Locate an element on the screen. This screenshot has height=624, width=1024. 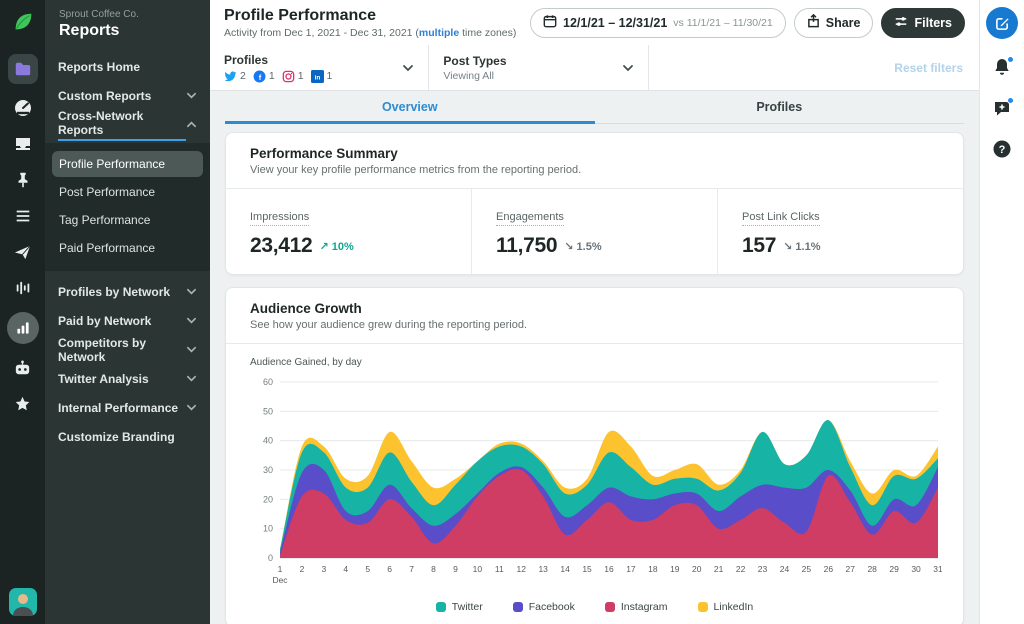
svg-text: 27 is located at coordinates (851, 569).